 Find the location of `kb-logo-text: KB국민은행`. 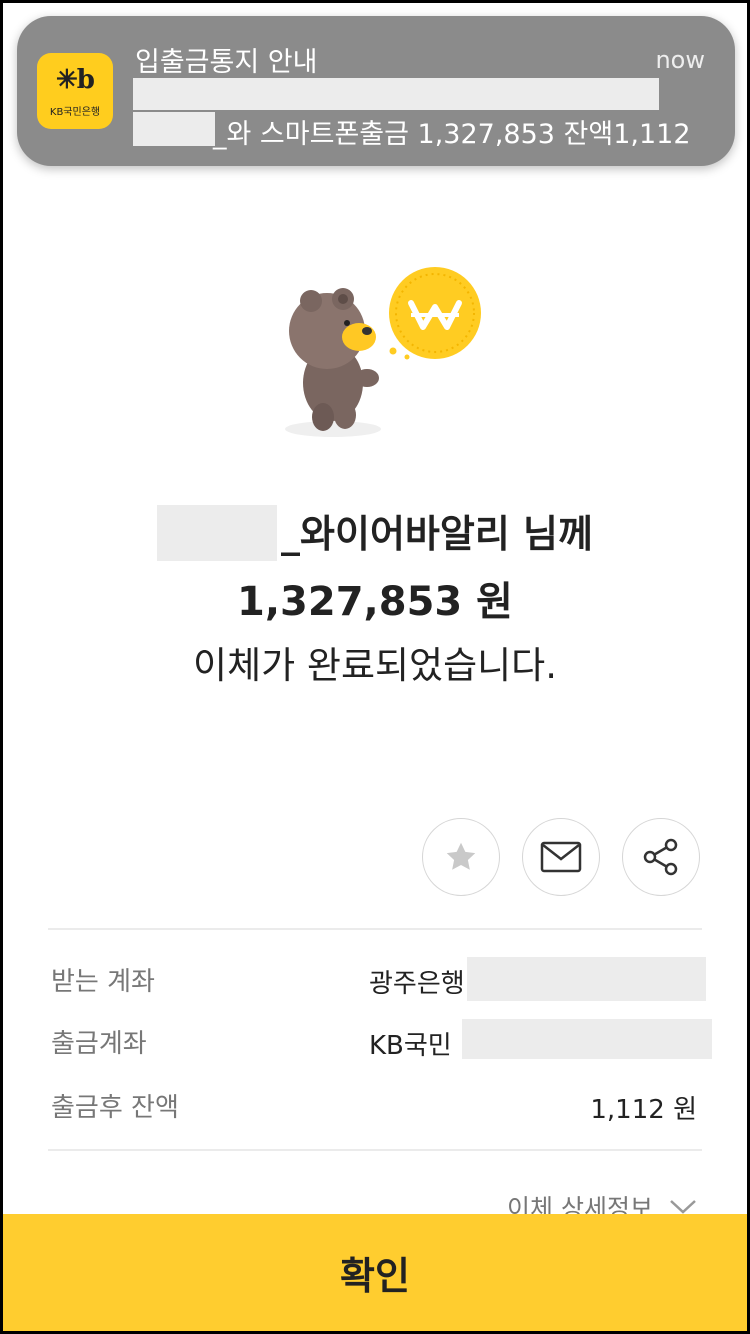

kb-logo-text: KB국민은행 is located at coordinates (75, 112).